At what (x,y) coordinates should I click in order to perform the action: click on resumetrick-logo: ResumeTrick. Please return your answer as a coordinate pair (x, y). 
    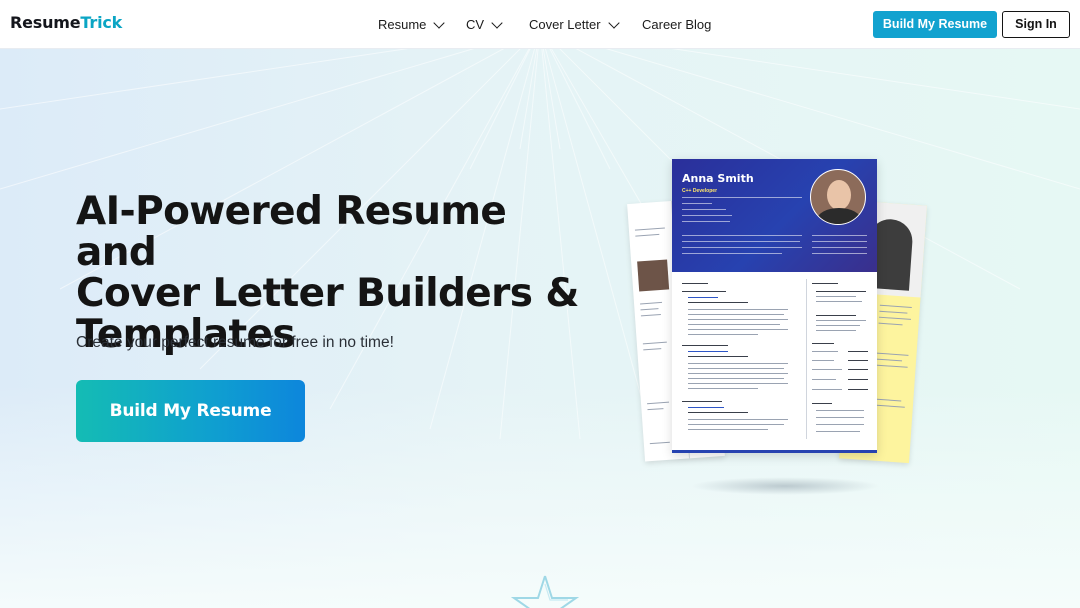
    Looking at the image, I should click on (66, 22).